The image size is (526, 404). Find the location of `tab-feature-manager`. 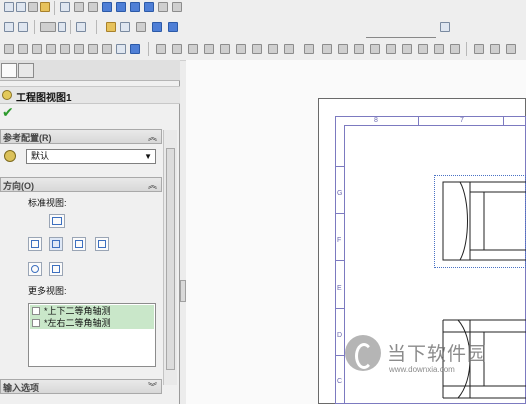

tab-feature-manager is located at coordinates (9, 70).